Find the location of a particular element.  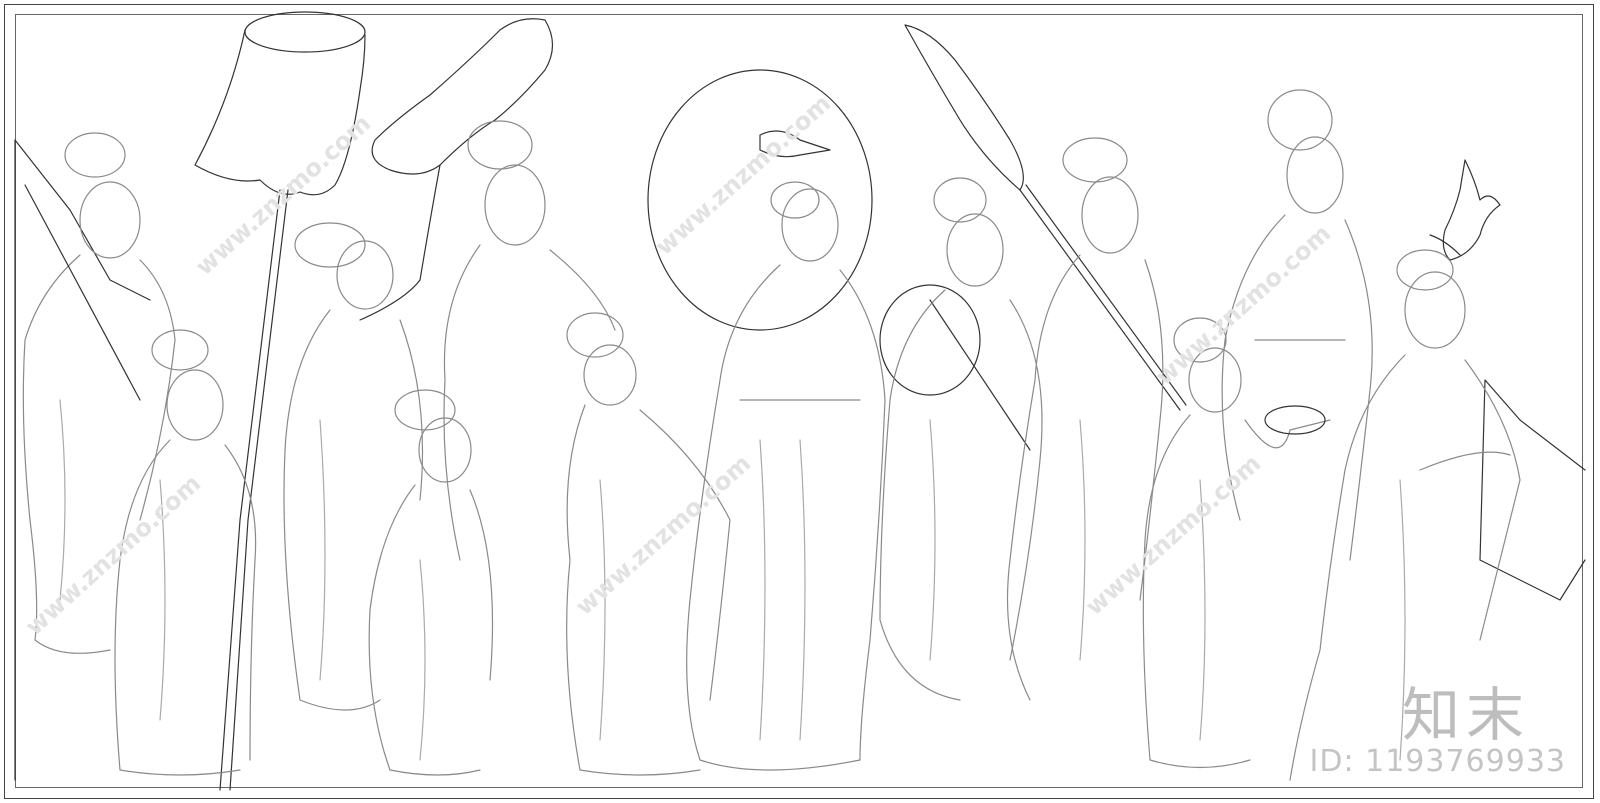

id-watermark: ID: 1193769933 is located at coordinates (1437, 761).